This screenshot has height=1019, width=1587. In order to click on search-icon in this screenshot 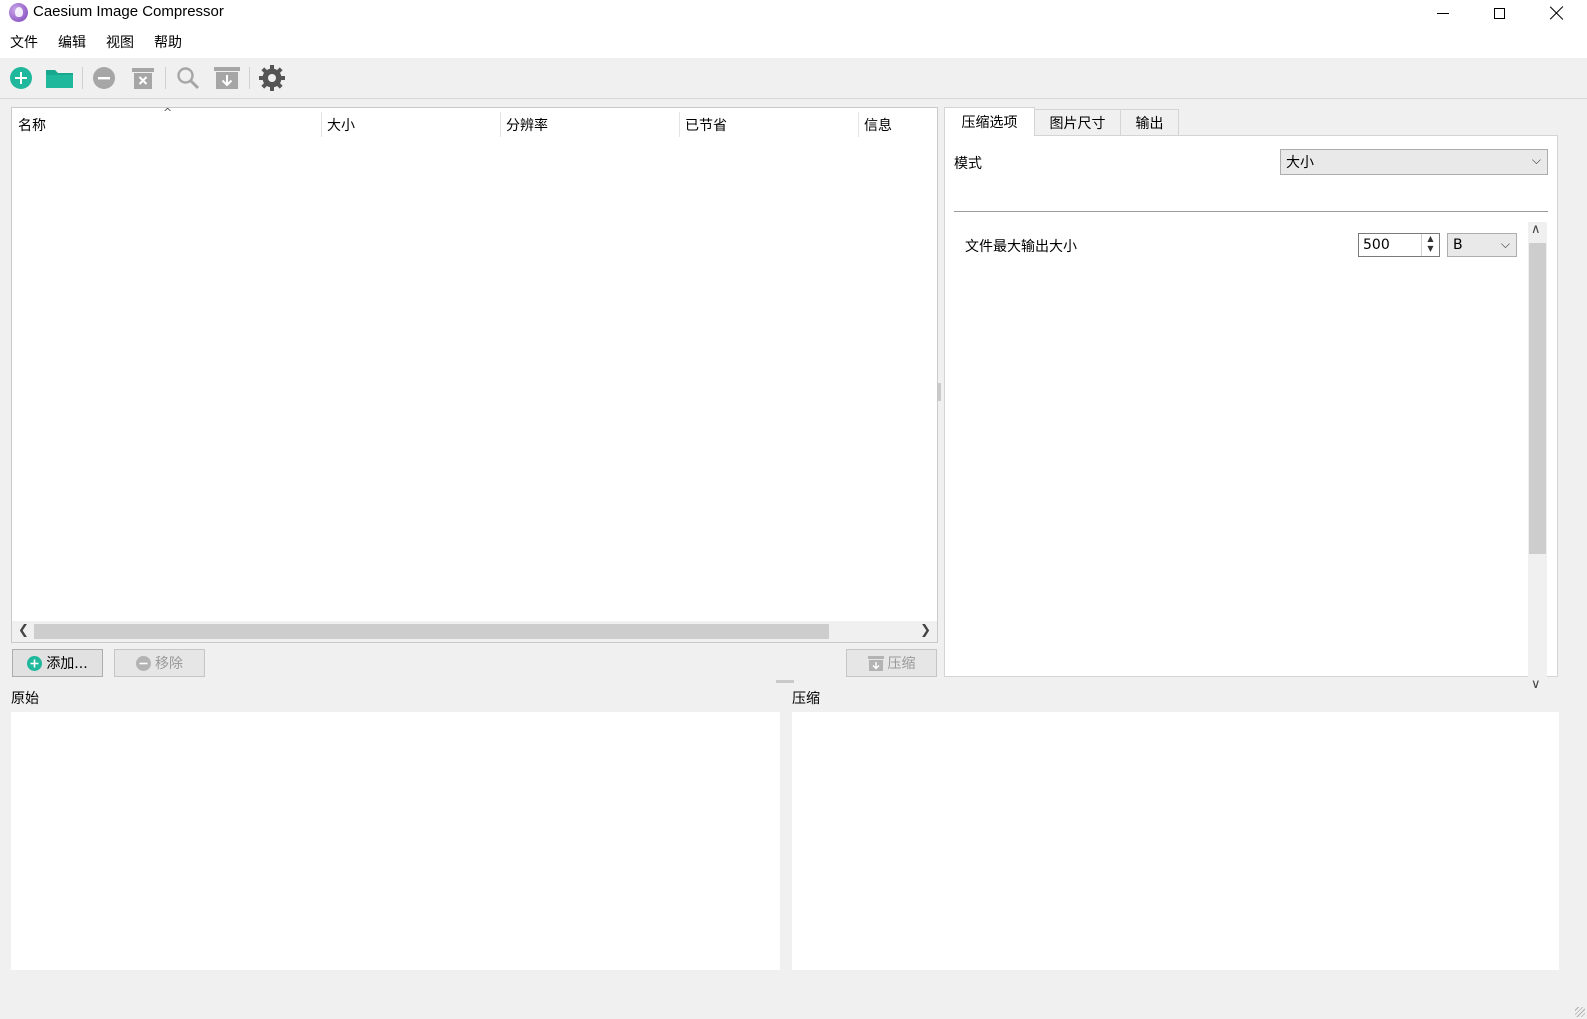, I will do `click(188, 78)`.